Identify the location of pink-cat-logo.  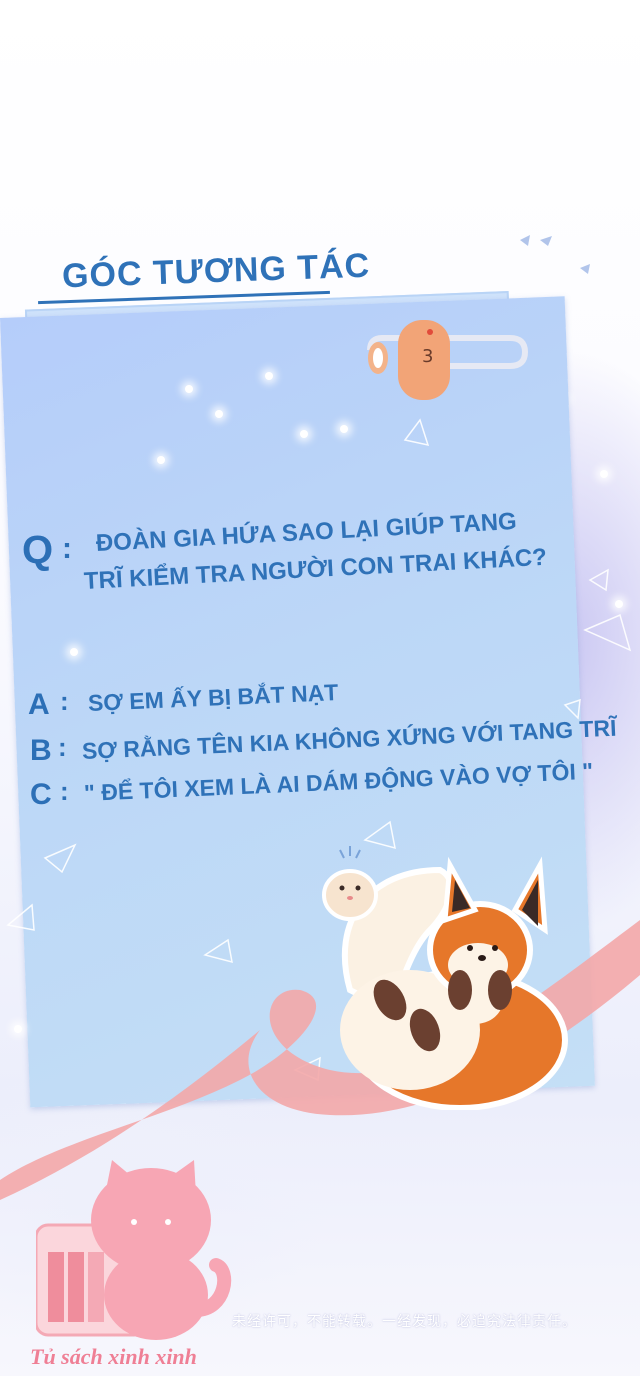
(134, 1250).